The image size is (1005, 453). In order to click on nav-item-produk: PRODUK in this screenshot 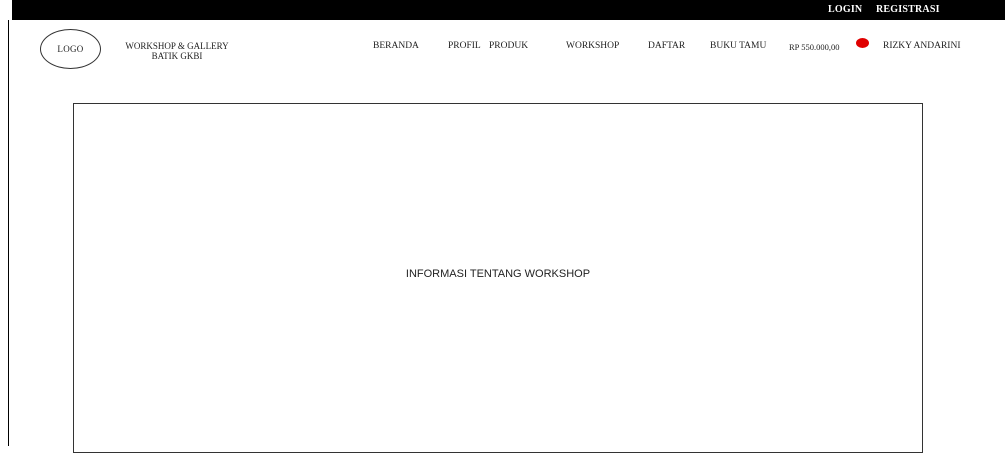, I will do `click(508, 46)`.